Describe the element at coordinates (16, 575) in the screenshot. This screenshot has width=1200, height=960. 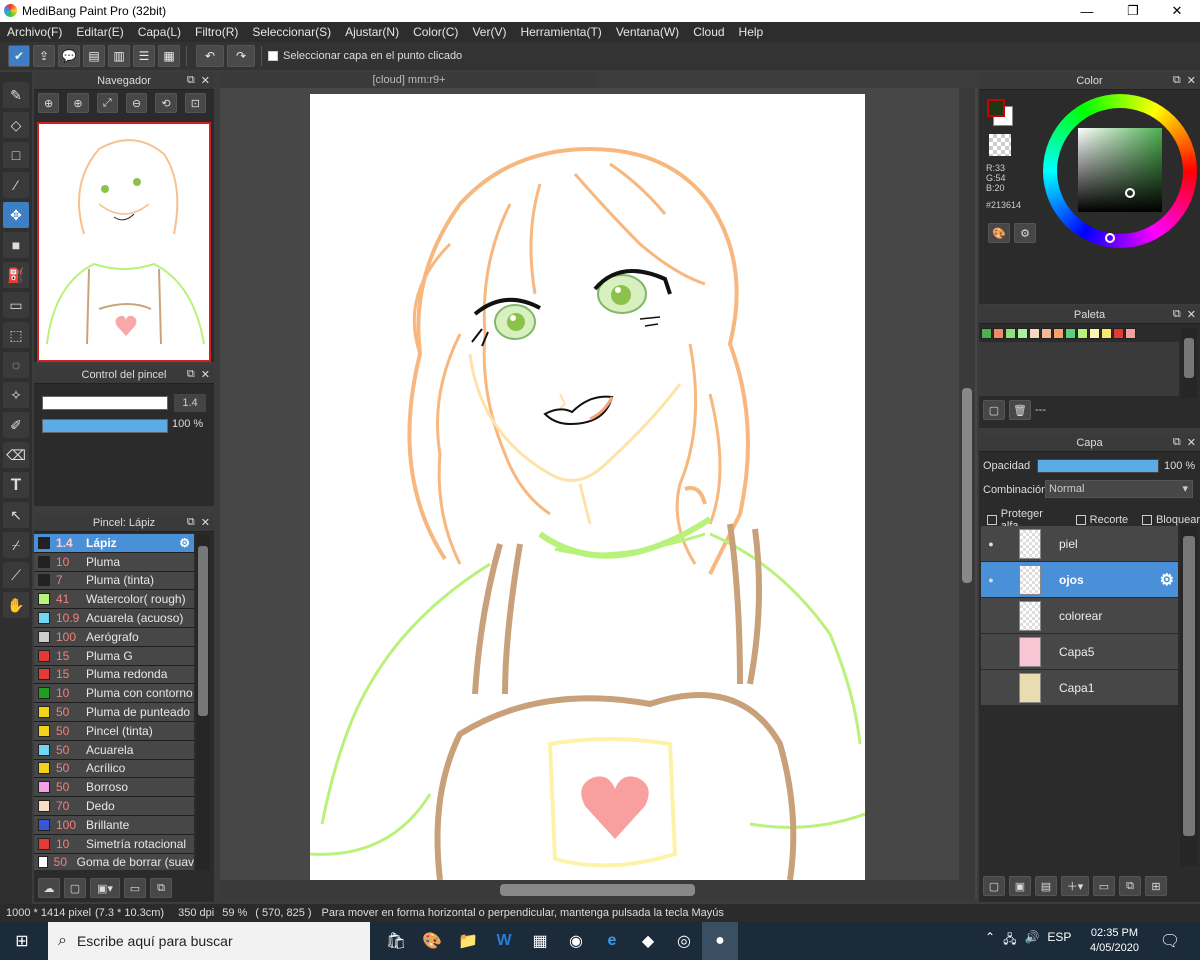
I see `knife-icon: ⟋` at that location.